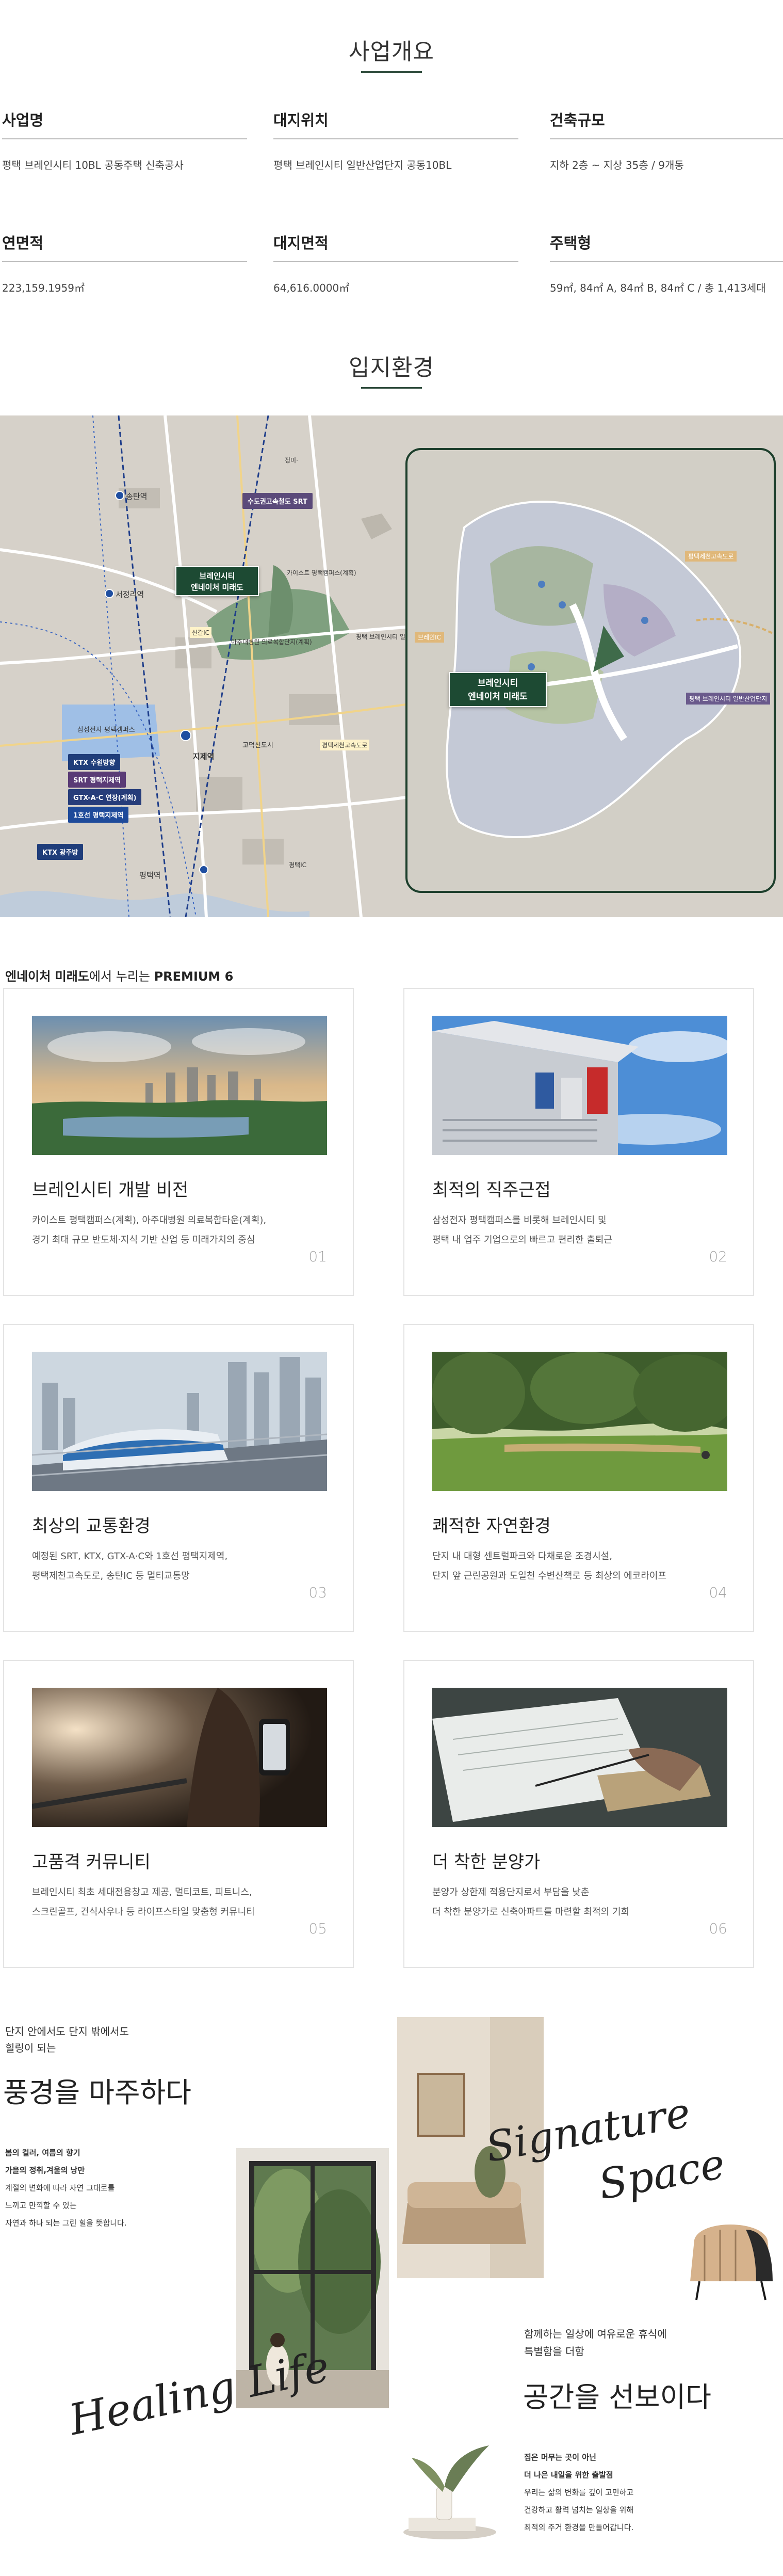 The width and height of the screenshot is (783, 2576). Describe the element at coordinates (105, 797) in the screenshot. I see `badge-gtx: GTX-A·C 연장(계획)` at that location.